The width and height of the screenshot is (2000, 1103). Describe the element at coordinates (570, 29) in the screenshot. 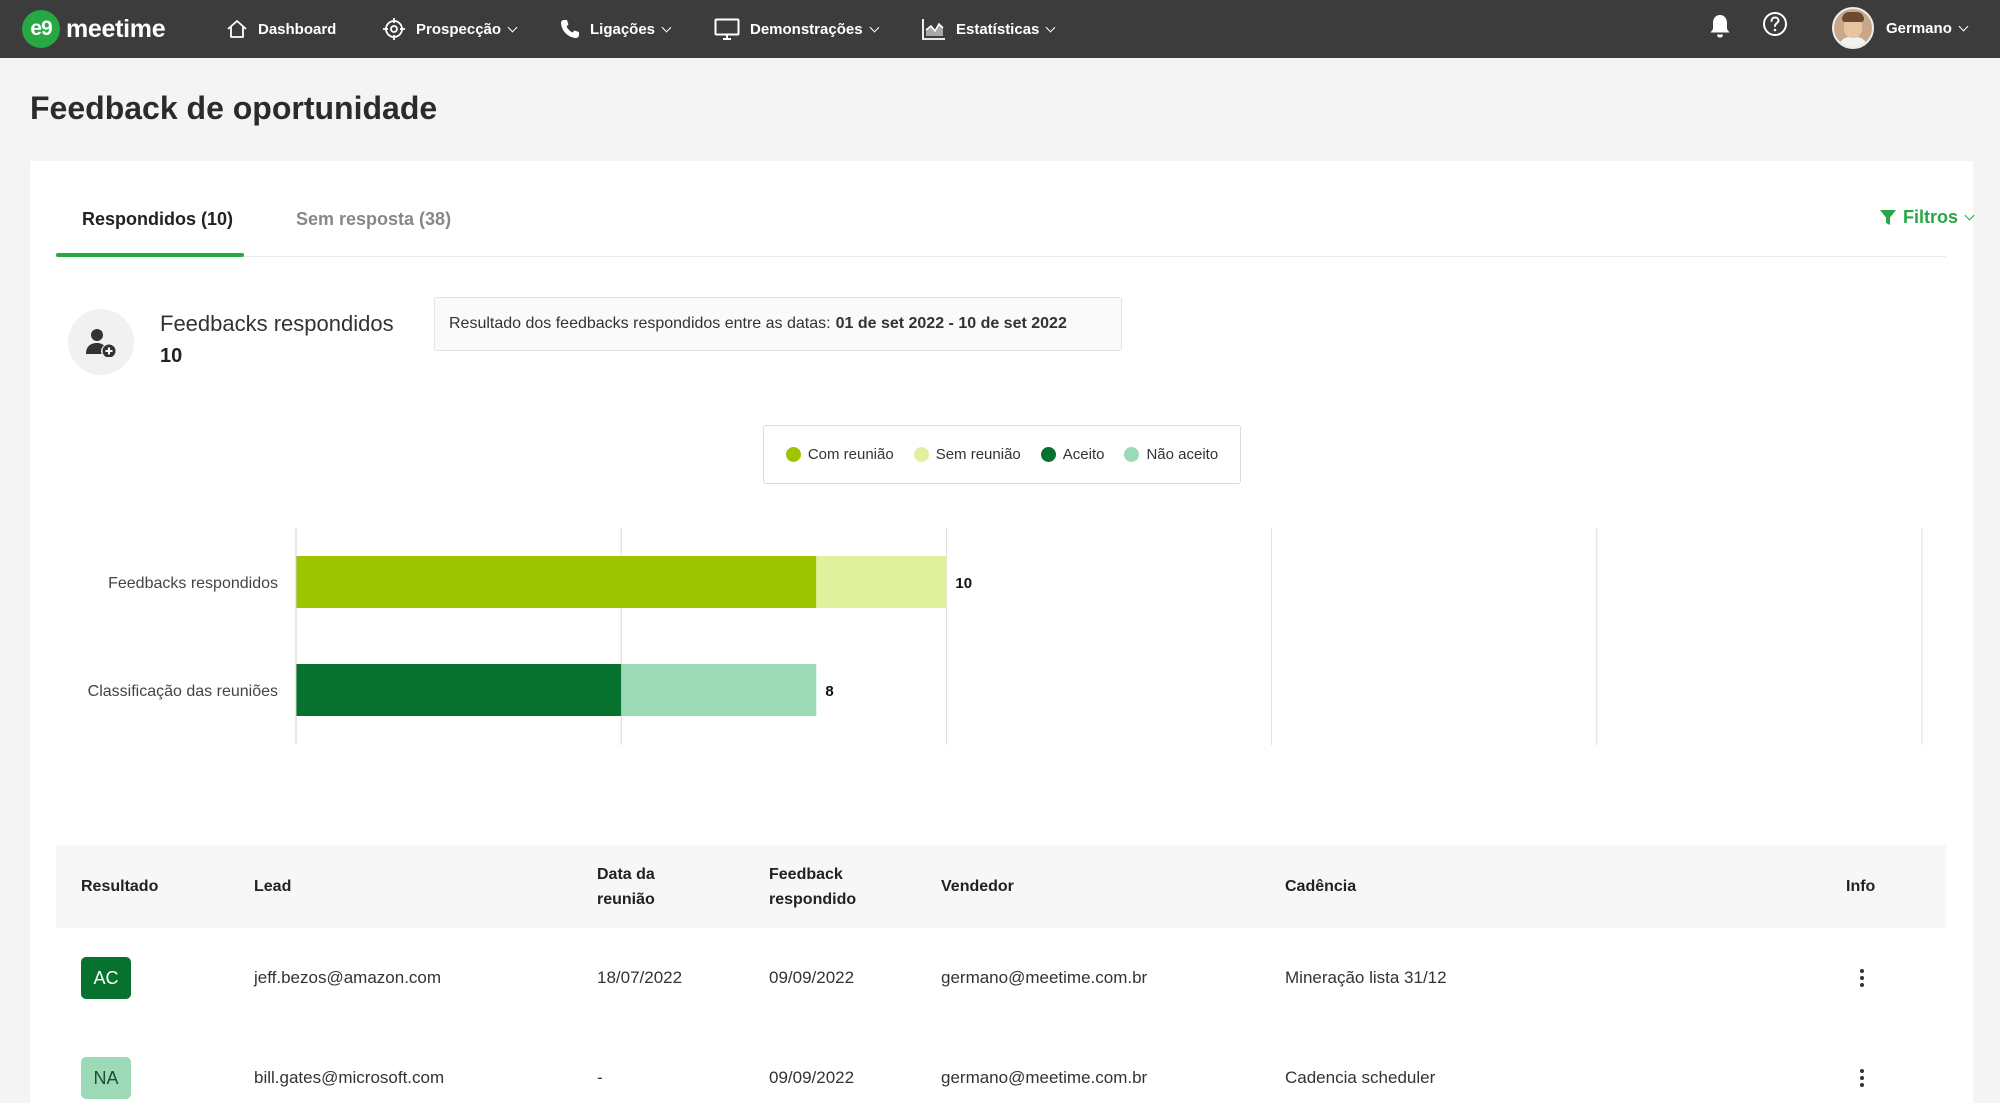

I see `phone-icon` at that location.